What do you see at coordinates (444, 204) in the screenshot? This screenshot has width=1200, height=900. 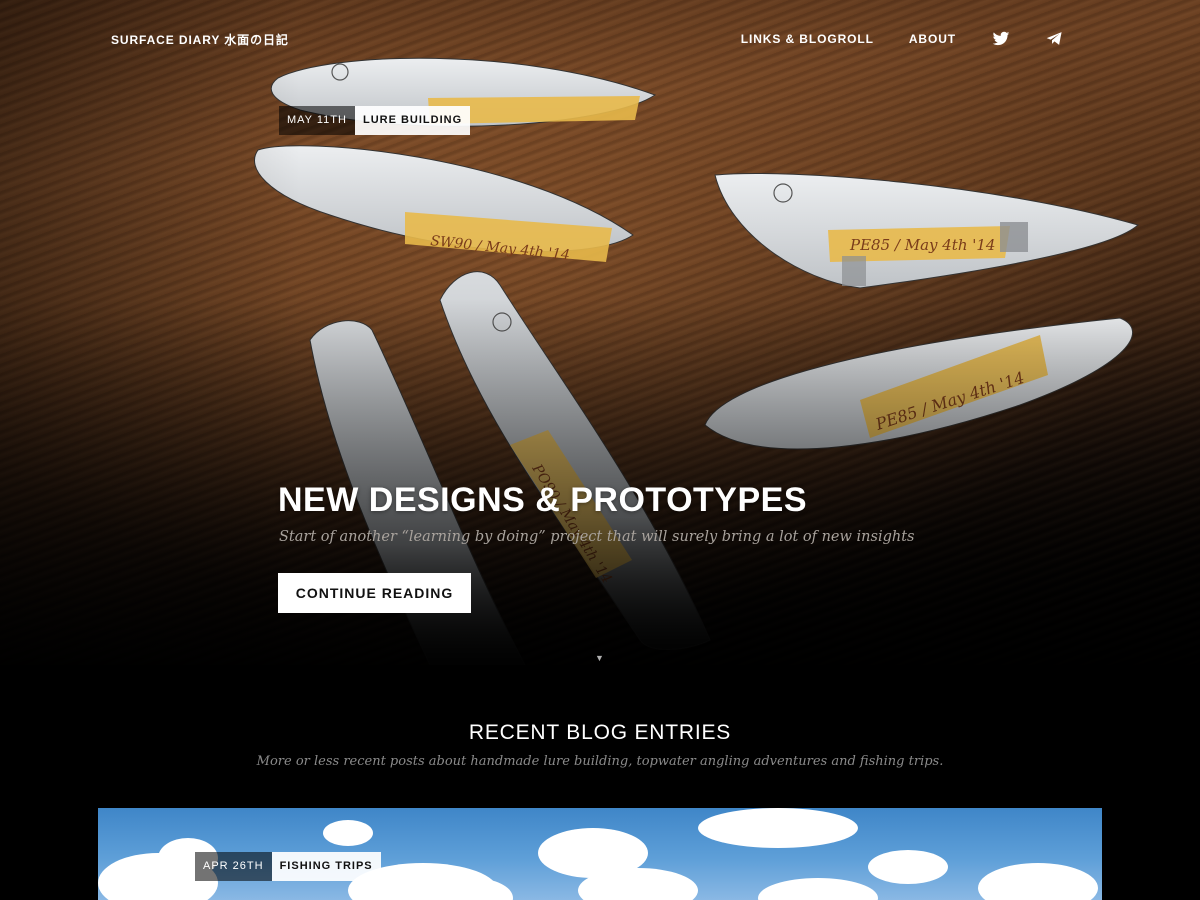 I see `lure-mid-left: SW90 / May 4th '14` at bounding box center [444, 204].